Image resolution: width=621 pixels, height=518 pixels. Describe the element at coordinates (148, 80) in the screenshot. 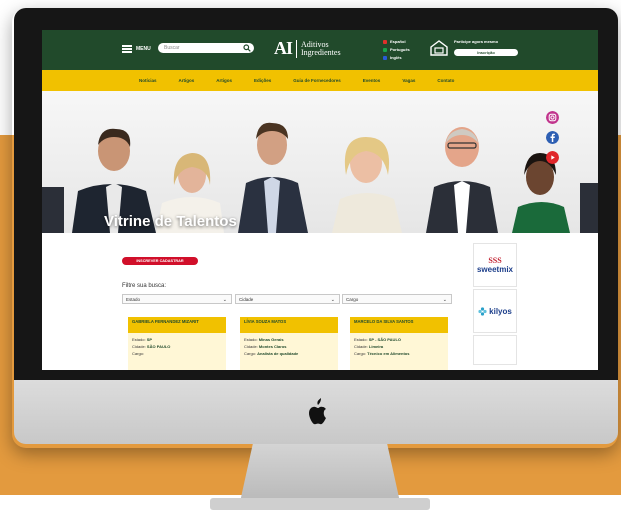

I see `nav-item: Notícias` at that location.